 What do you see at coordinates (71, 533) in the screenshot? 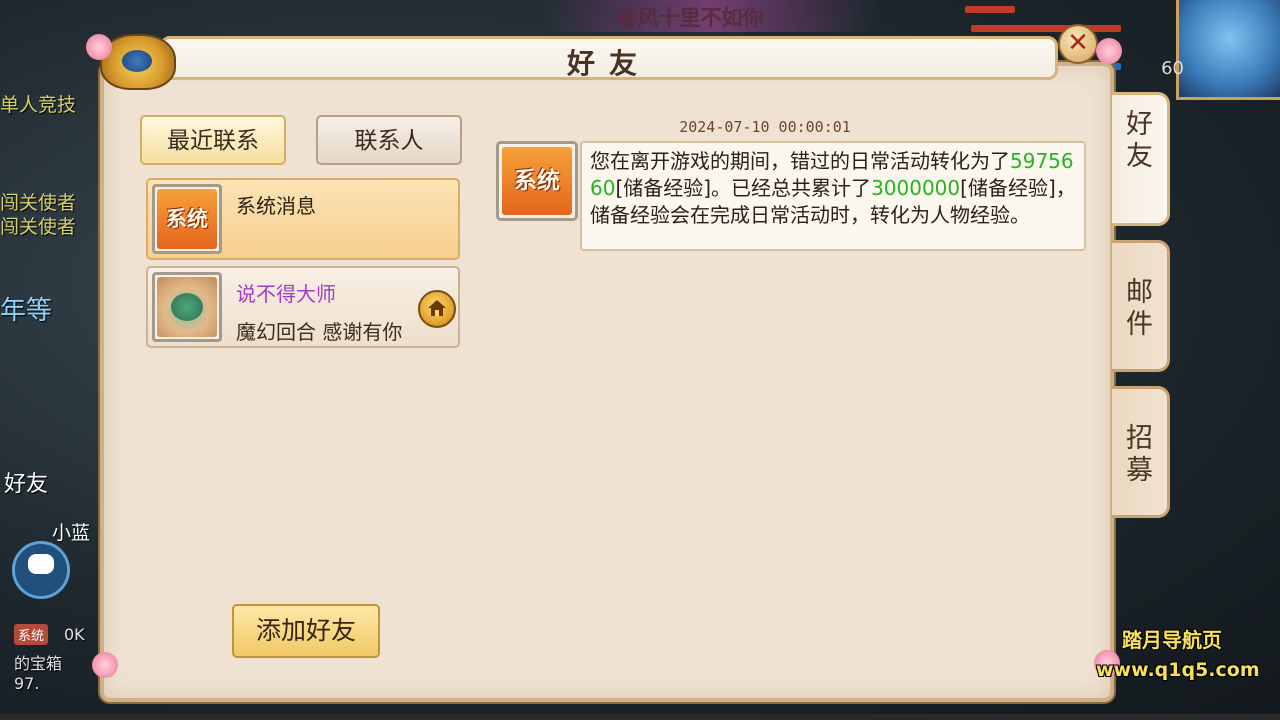
I see `bg-pet-name: 小蓝` at bounding box center [71, 533].